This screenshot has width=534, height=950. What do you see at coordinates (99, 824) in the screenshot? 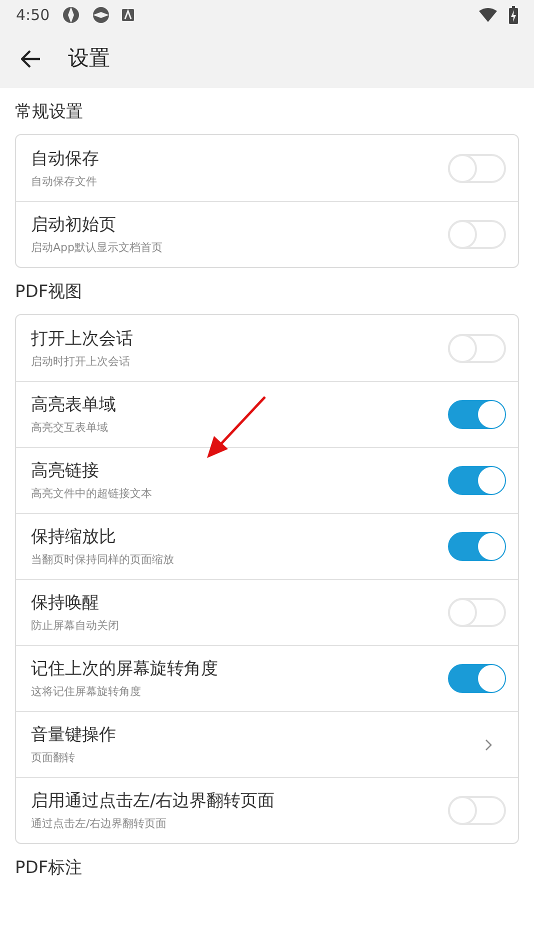
I see `setting-description: 通过点击左/右边界翻转页面` at bounding box center [99, 824].